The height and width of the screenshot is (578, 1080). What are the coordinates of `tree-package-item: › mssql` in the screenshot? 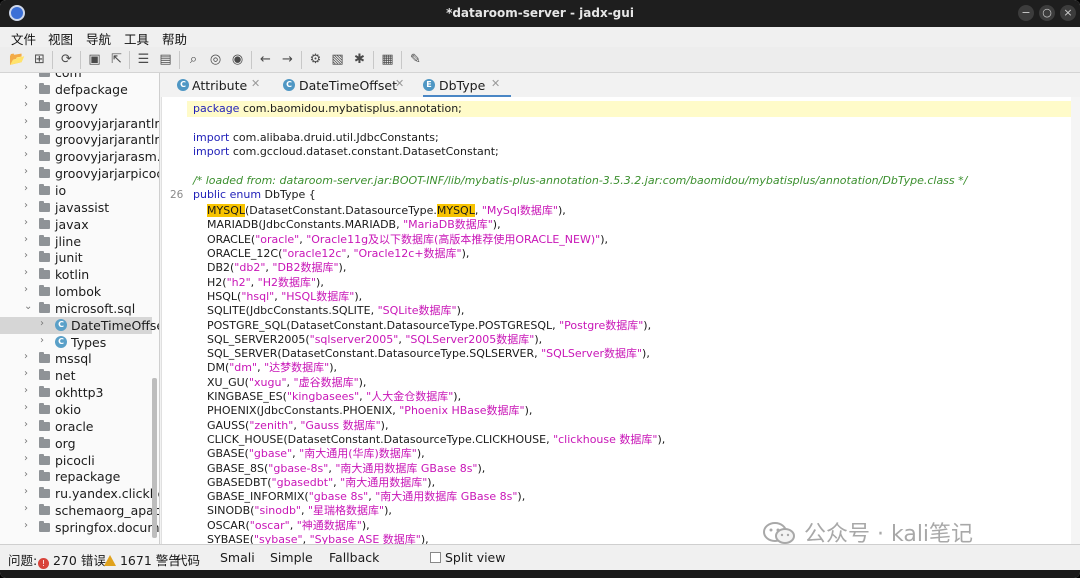 It's located at (76, 358).